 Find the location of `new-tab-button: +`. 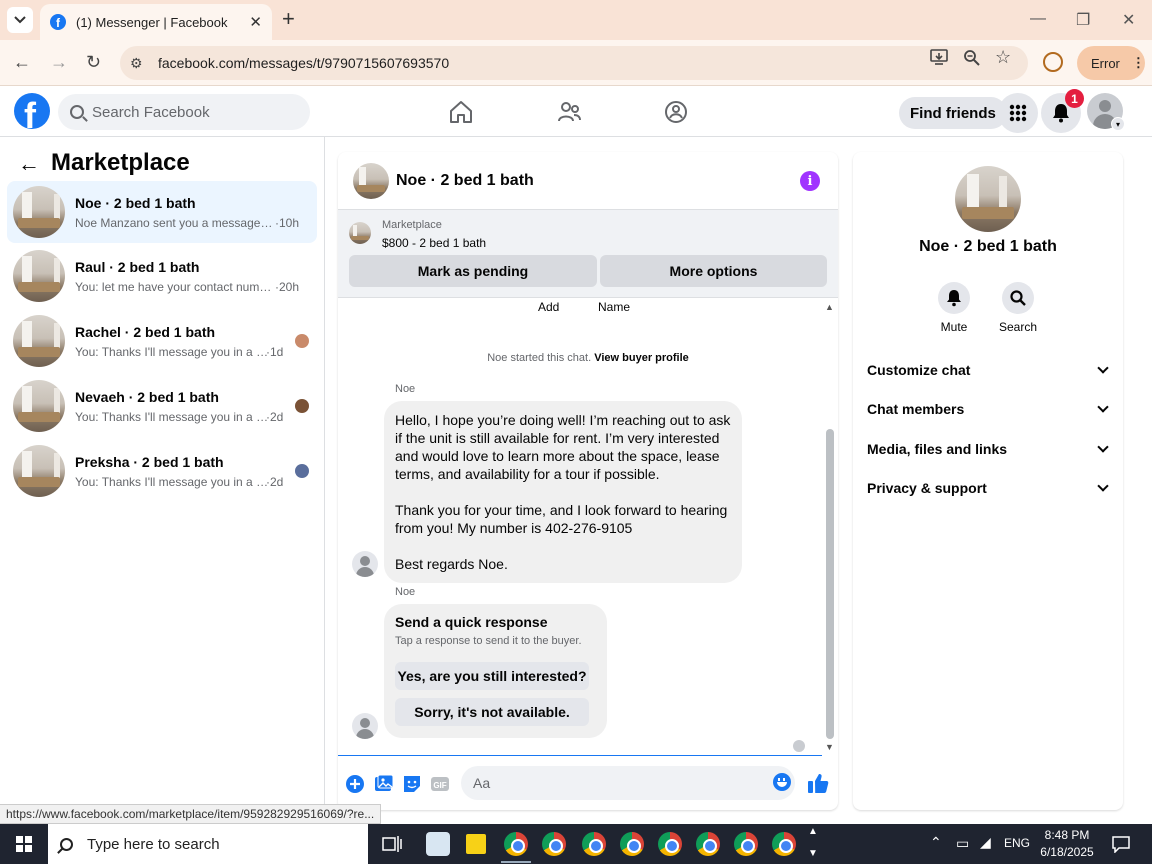

new-tab-button: + is located at coordinates (288, 19).